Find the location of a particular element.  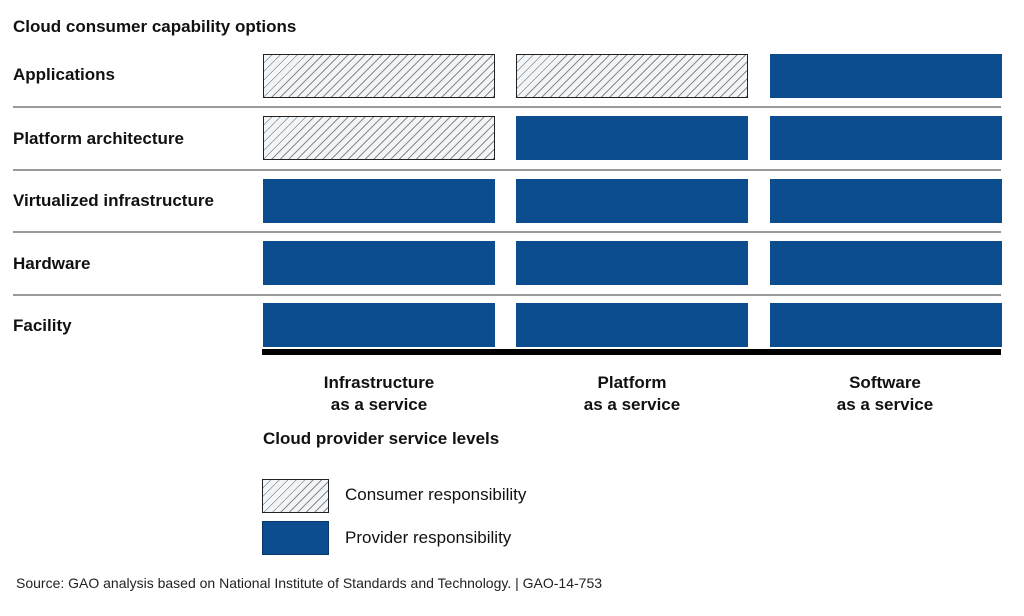

column-label-saas: Software as a service is located at coordinates (885, 394).